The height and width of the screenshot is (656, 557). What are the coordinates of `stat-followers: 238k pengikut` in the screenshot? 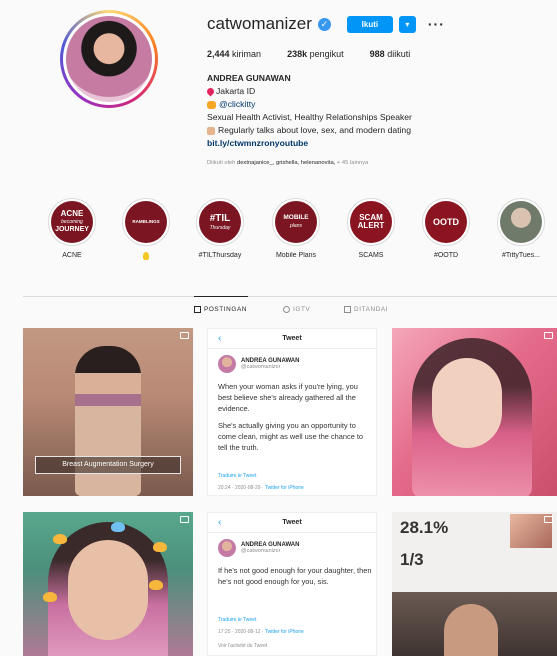 It's located at (315, 54).